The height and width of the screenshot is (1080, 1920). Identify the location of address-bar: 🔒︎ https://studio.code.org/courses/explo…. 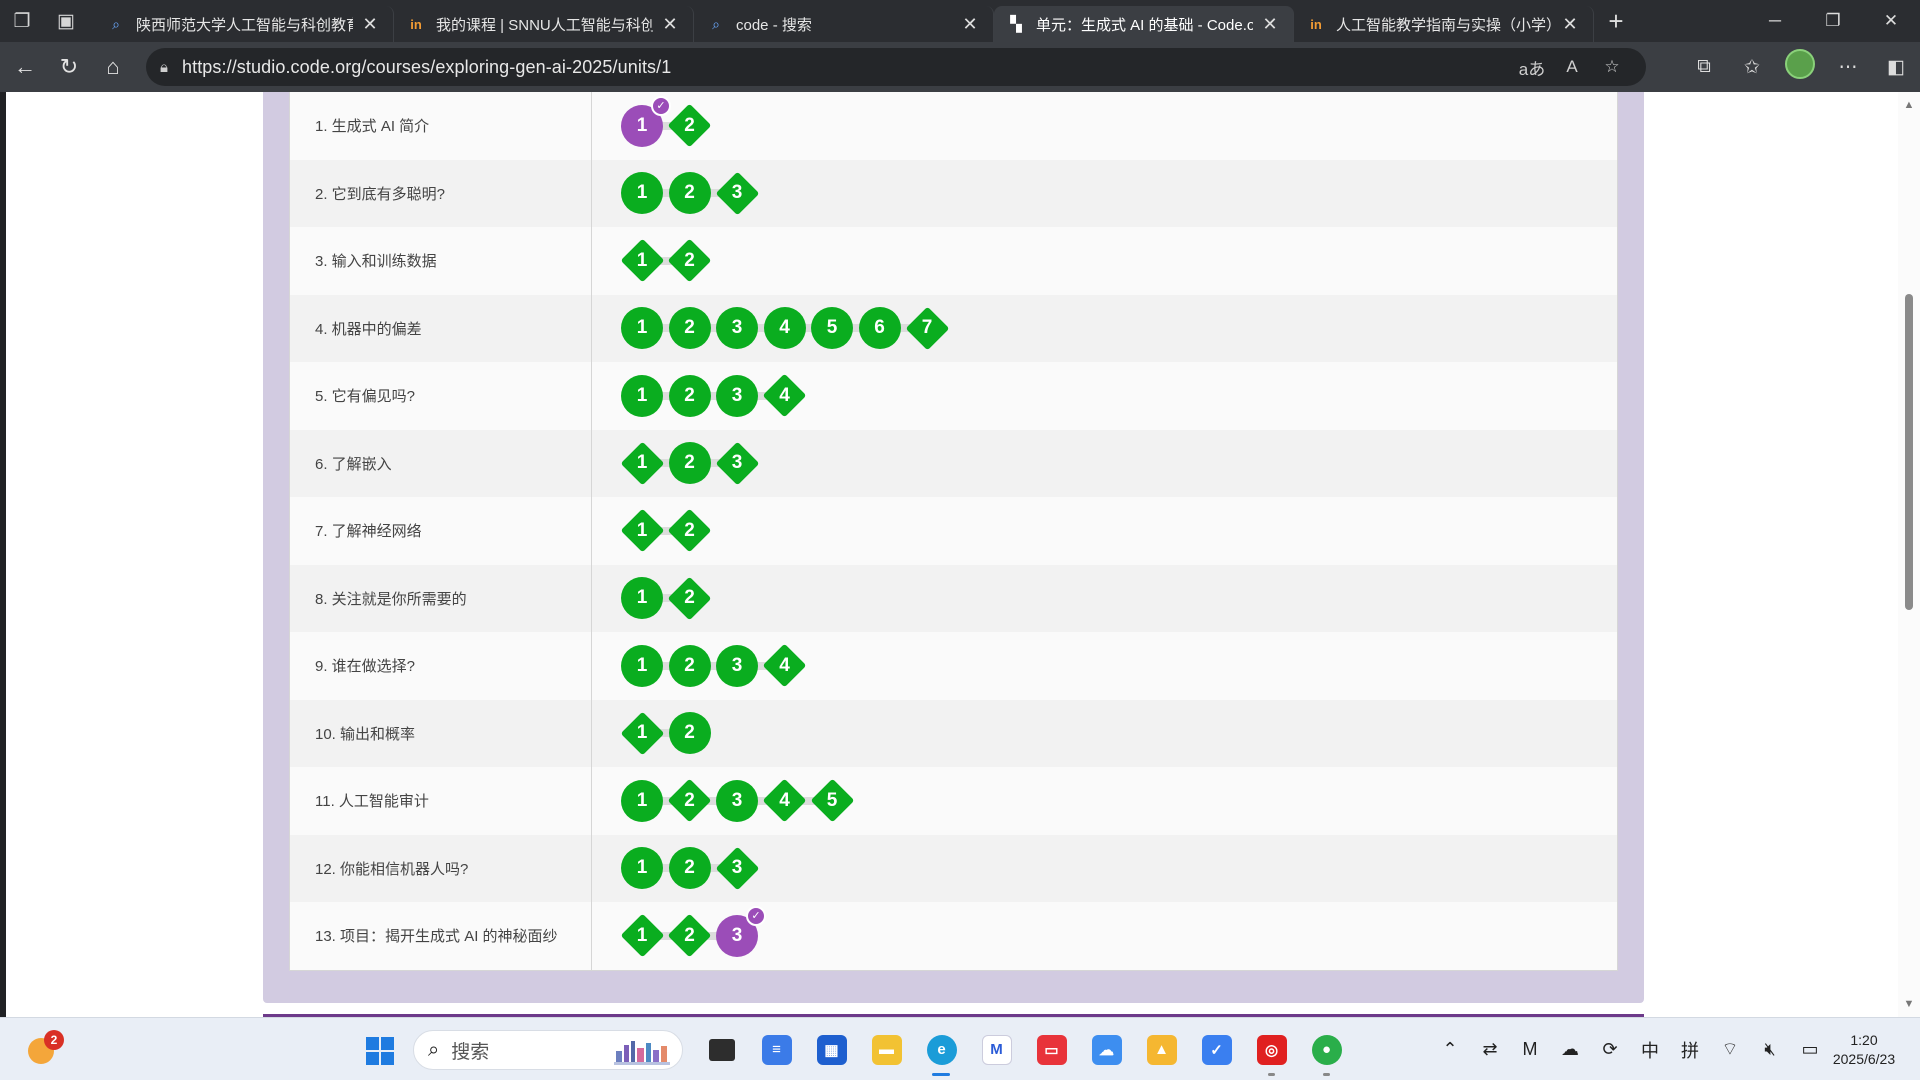
(896, 67).